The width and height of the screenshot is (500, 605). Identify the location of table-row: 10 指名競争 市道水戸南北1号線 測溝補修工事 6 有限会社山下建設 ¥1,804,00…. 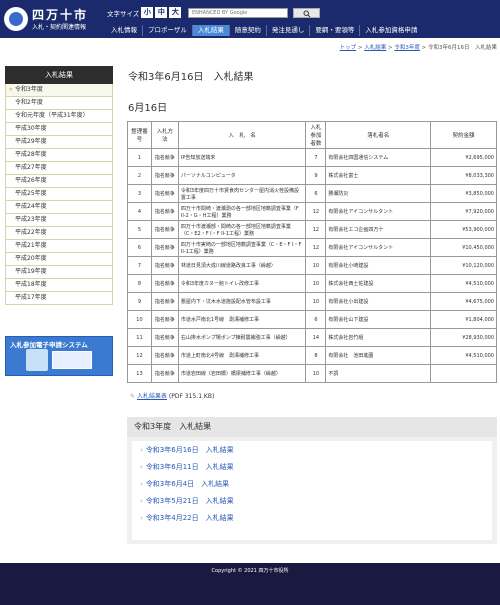
(312, 319).